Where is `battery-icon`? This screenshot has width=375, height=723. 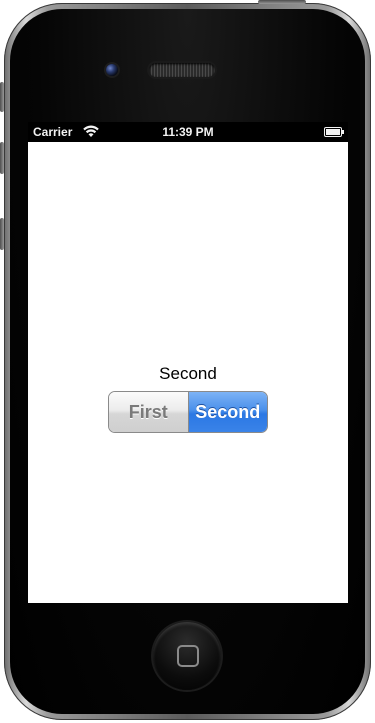 battery-icon is located at coordinates (334, 132).